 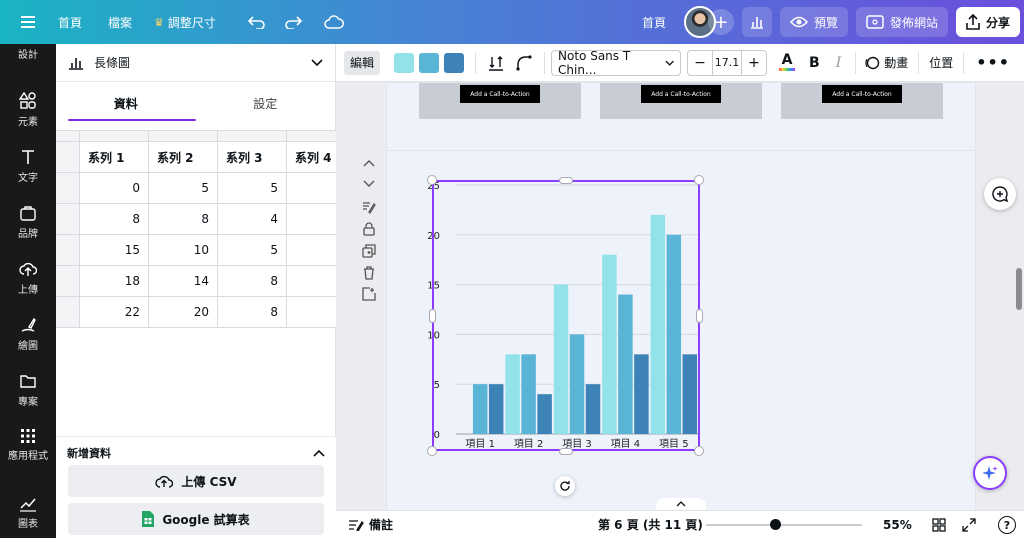 What do you see at coordinates (566, 451) in the screenshot?
I see `resize-handle-bottom` at bounding box center [566, 451].